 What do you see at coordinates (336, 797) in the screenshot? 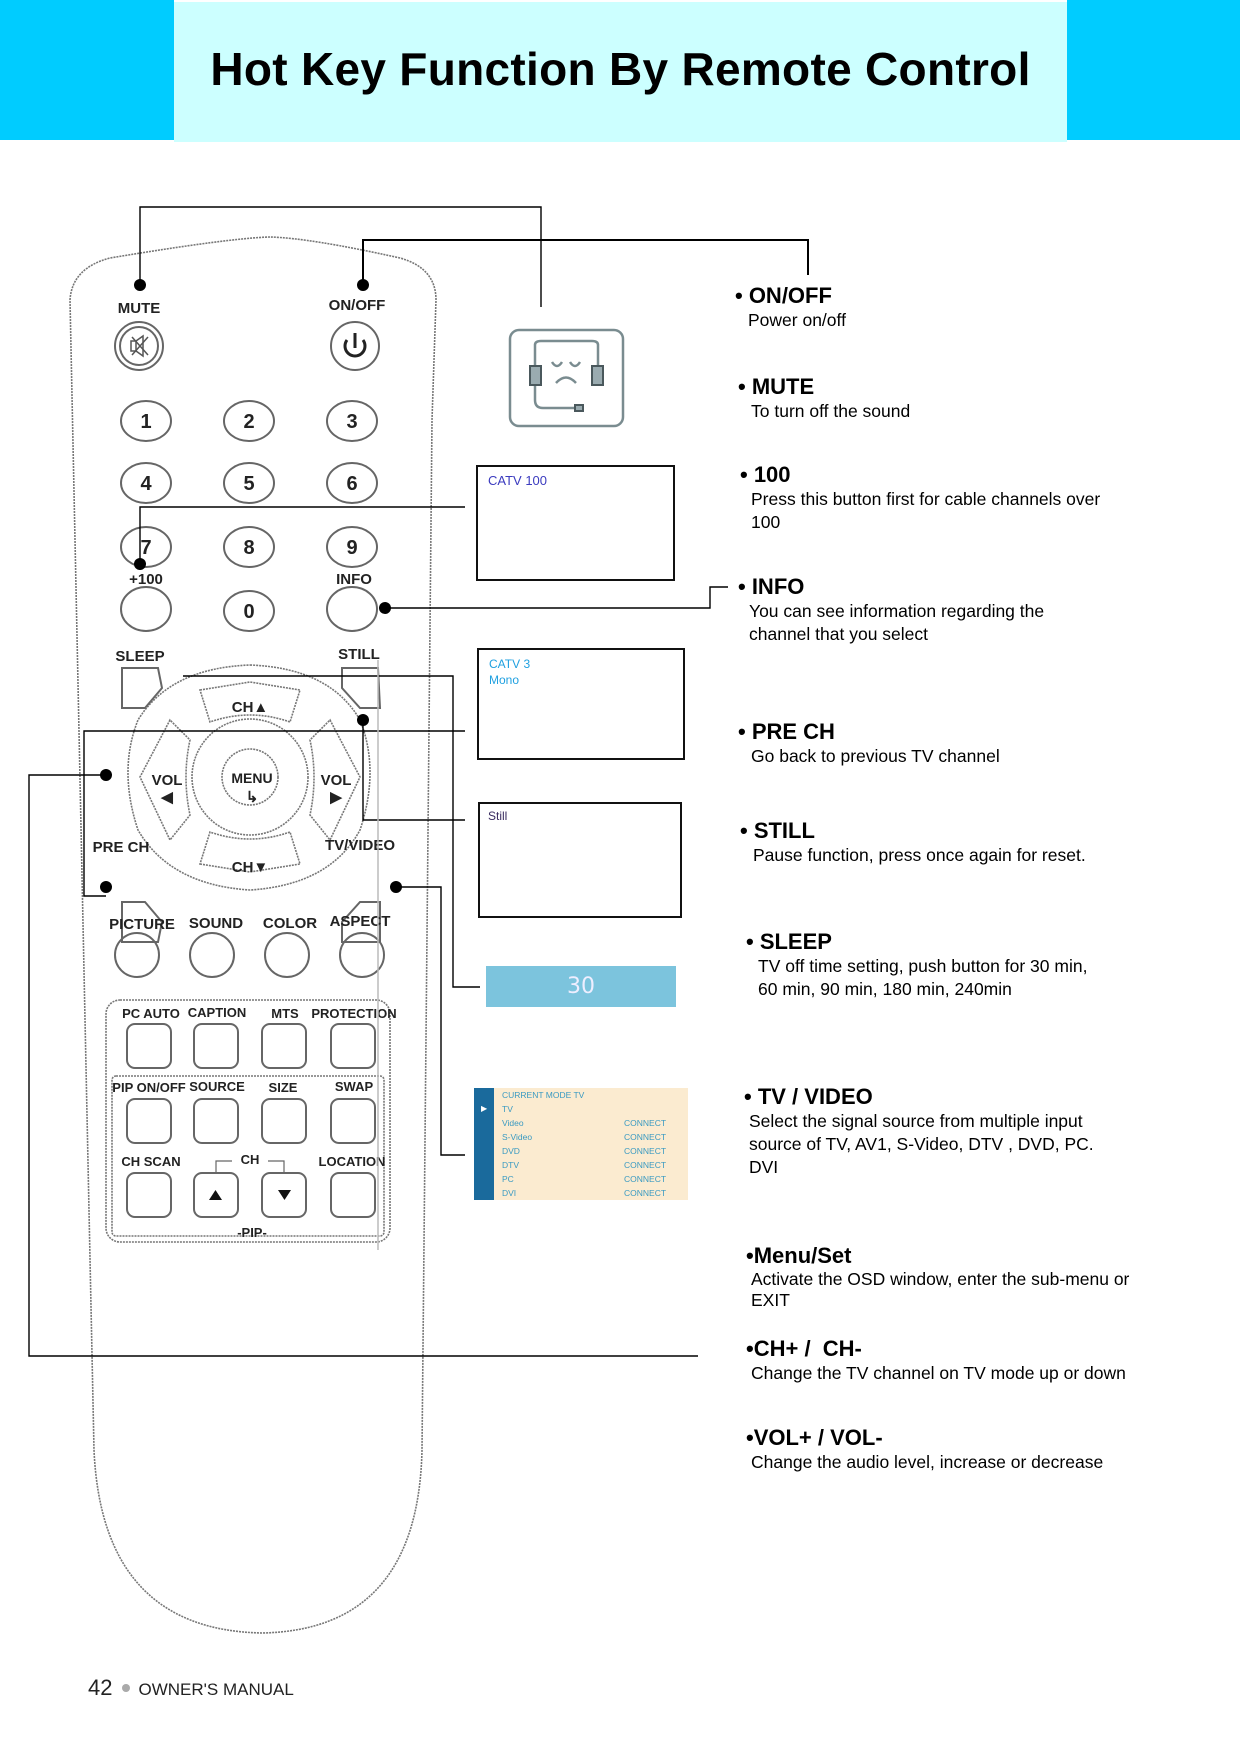
I see `remote-button-label: ▶` at bounding box center [336, 797].